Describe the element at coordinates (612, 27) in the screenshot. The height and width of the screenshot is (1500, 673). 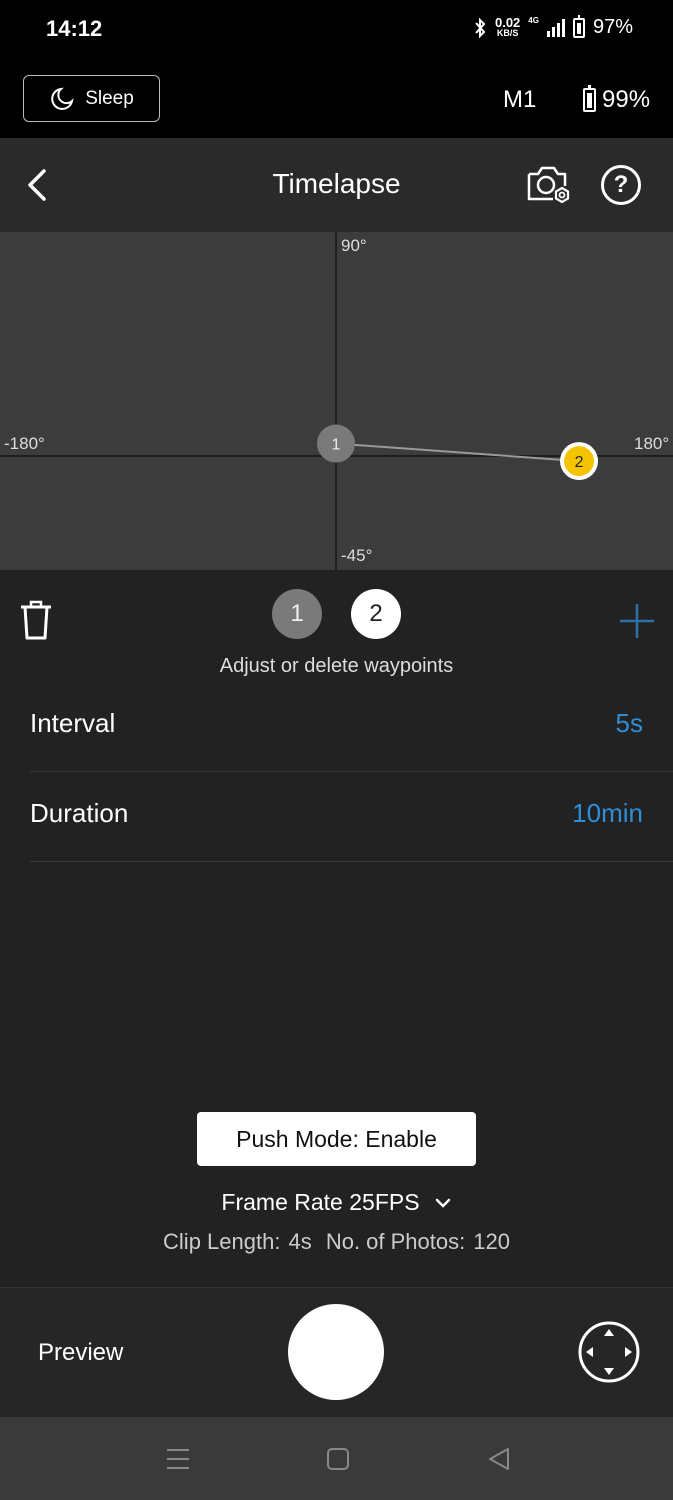
I see `phone-battery-text: 97%` at that location.